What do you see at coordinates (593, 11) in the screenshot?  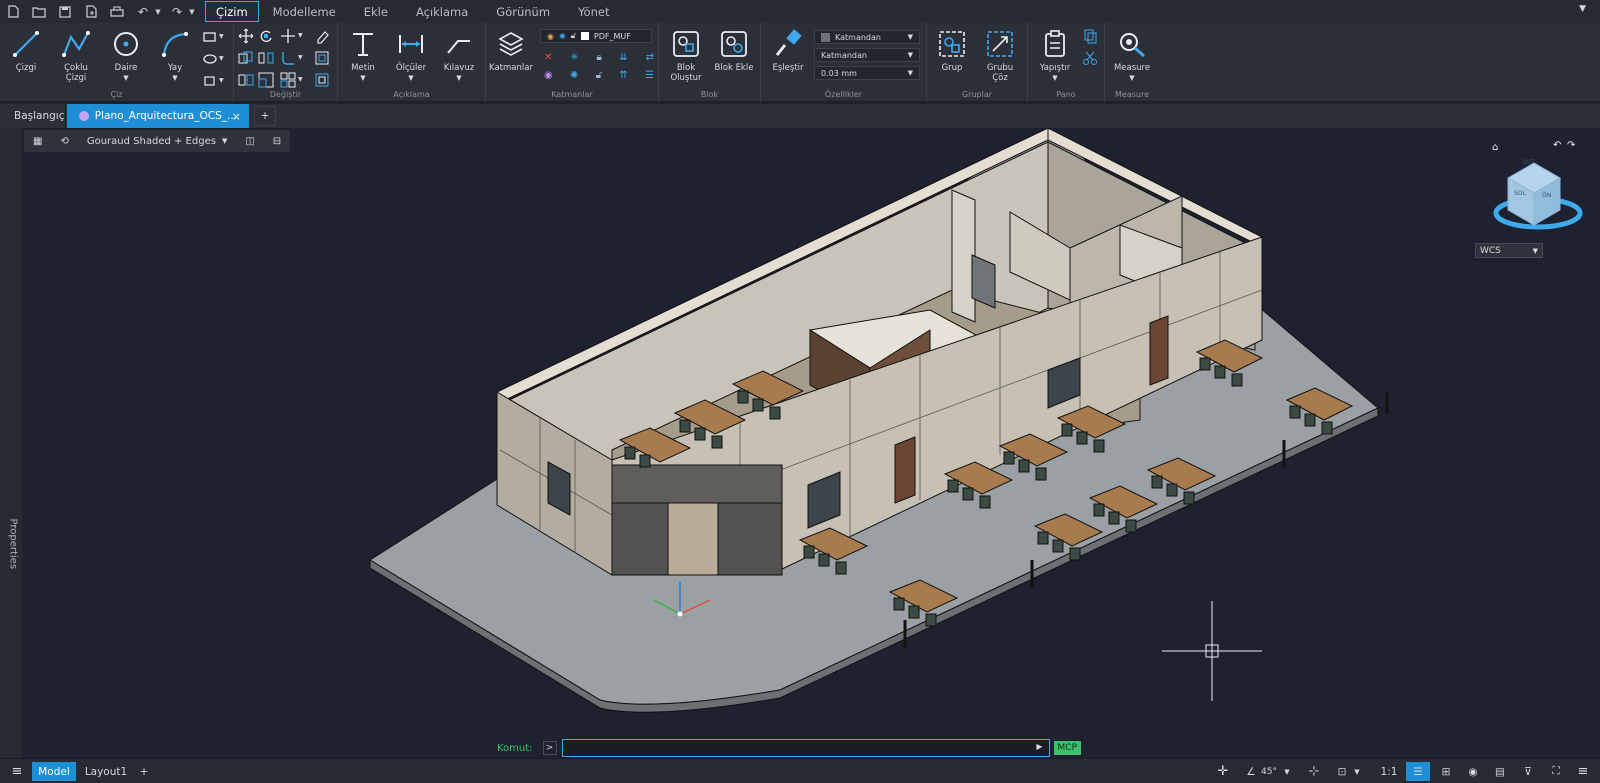 I see `menu-tab-yonet: Yönet` at bounding box center [593, 11].